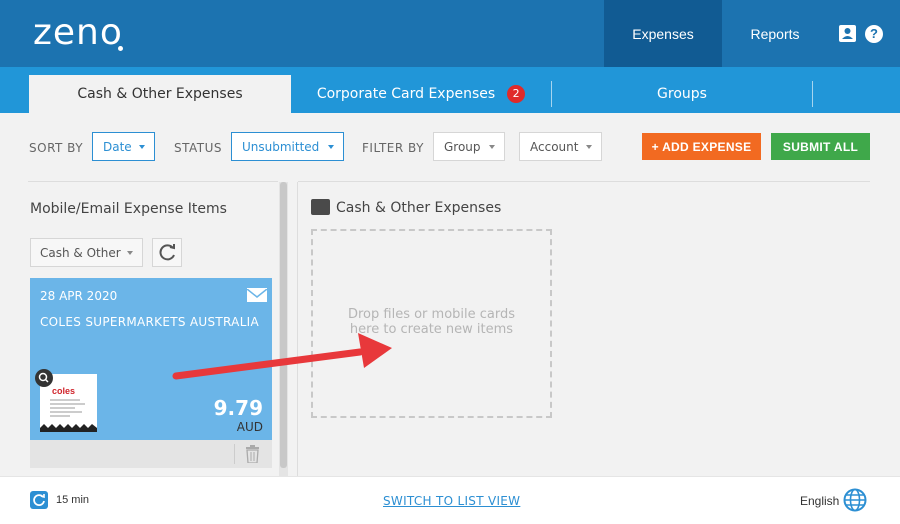 The height and width of the screenshot is (524, 900). I want to click on add-expense-button: + ADD EXPENSE, so click(701, 146).